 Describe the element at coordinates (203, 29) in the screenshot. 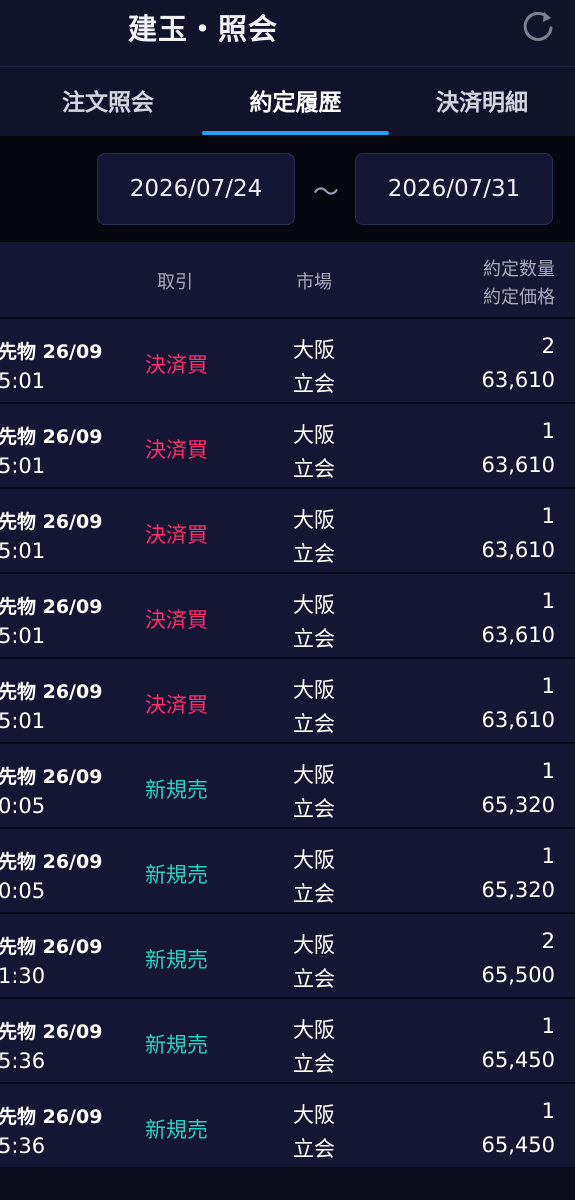

I see `page-title: 建玉・照会` at that location.